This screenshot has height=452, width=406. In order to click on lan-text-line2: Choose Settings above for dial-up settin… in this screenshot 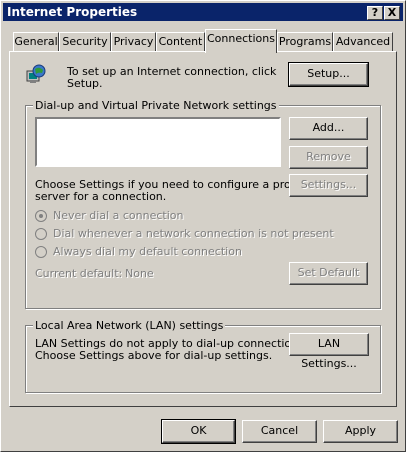, I will do `click(154, 355)`.